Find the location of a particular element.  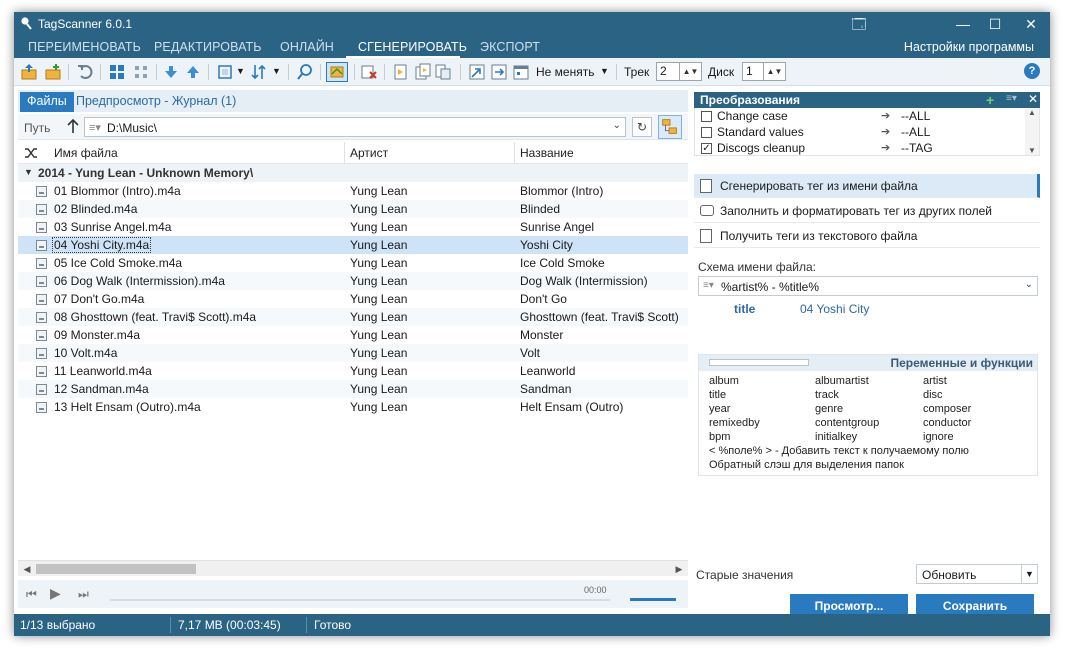

minimize-button: — is located at coordinates (963, 24).